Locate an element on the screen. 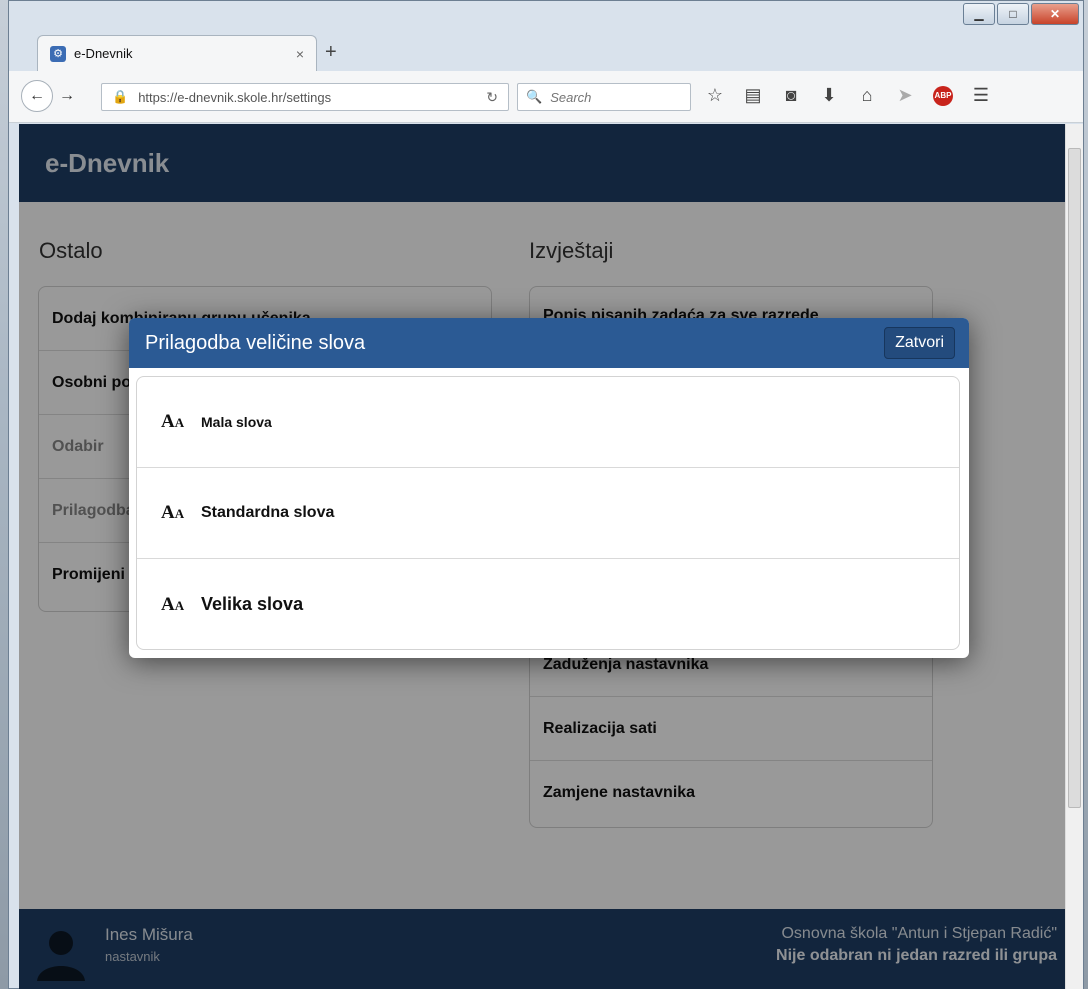 This screenshot has height=989, width=1088. search-icon: 🔍 is located at coordinates (534, 96).